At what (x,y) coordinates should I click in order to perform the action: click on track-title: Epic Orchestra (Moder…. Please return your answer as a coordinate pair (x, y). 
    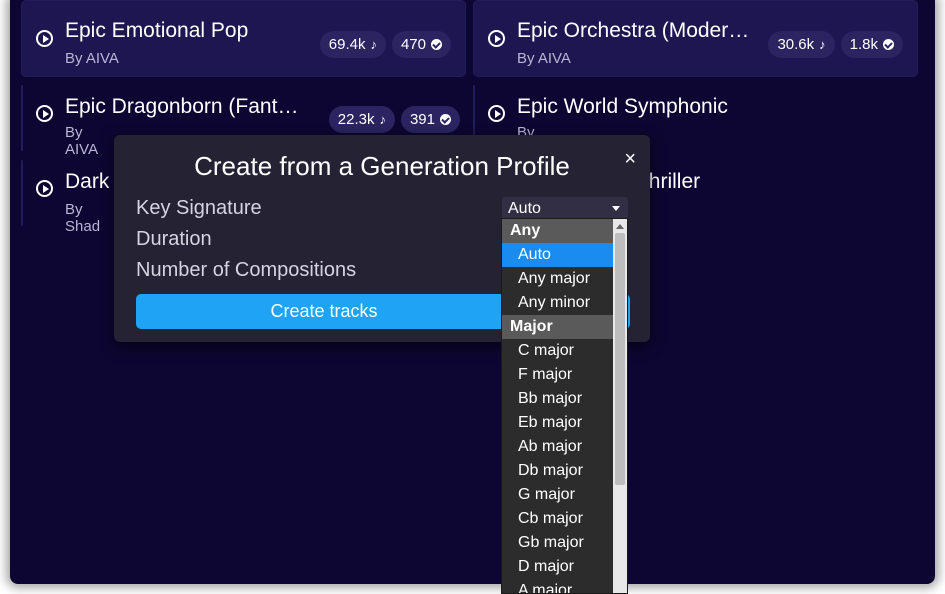
    Looking at the image, I should click on (633, 30).